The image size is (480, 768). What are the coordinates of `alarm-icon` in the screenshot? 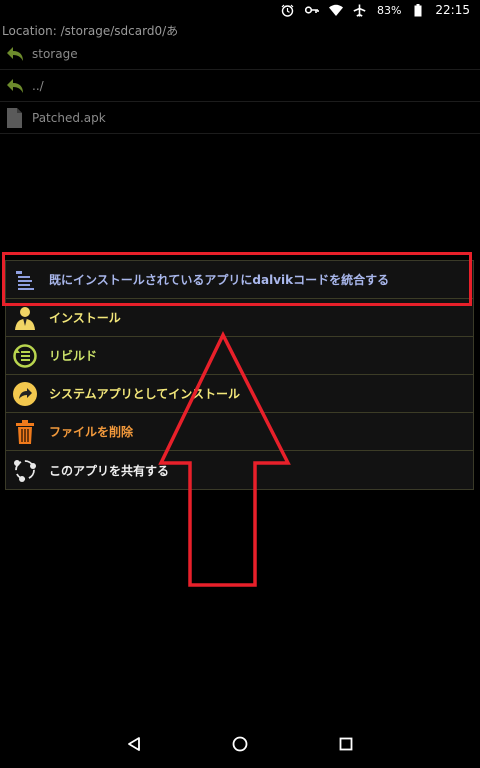 It's located at (288, 10).